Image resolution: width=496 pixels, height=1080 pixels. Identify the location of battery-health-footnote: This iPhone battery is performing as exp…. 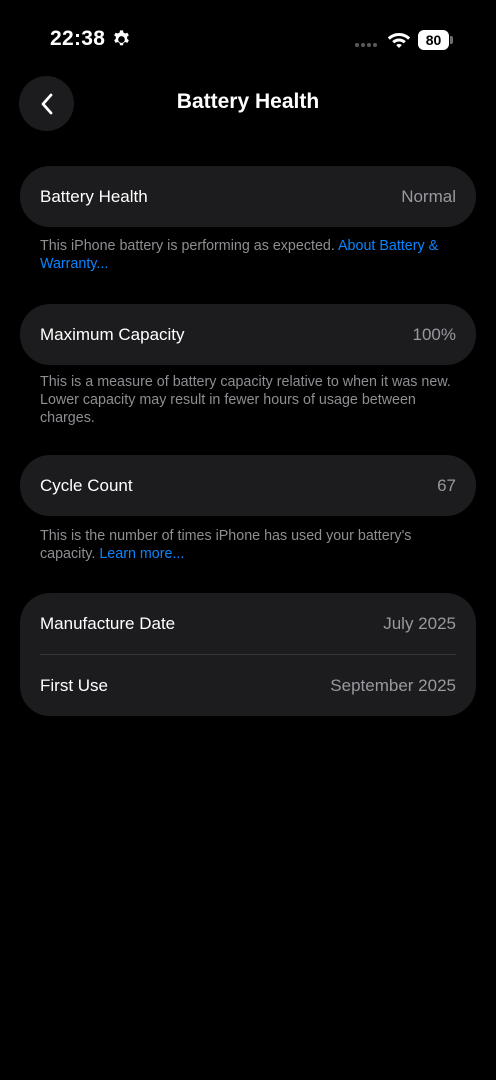
(250, 255).